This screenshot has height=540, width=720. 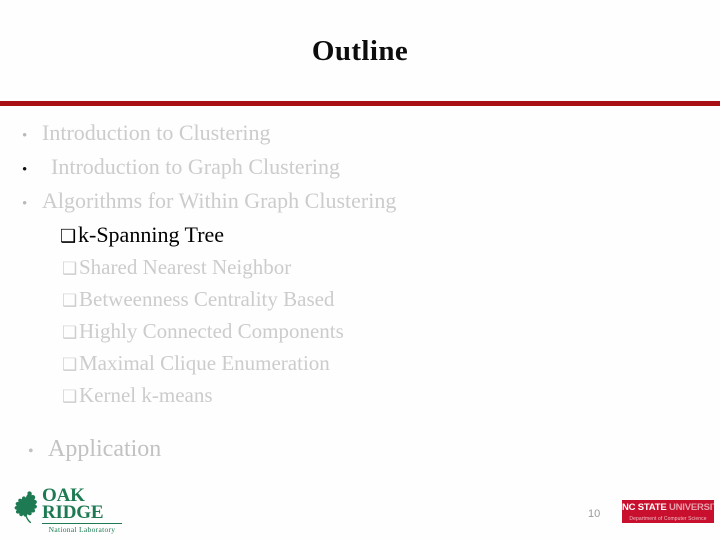 I want to click on ornl-logo: OAK RIDGE National Laboratory, so click(x=67, y=510).